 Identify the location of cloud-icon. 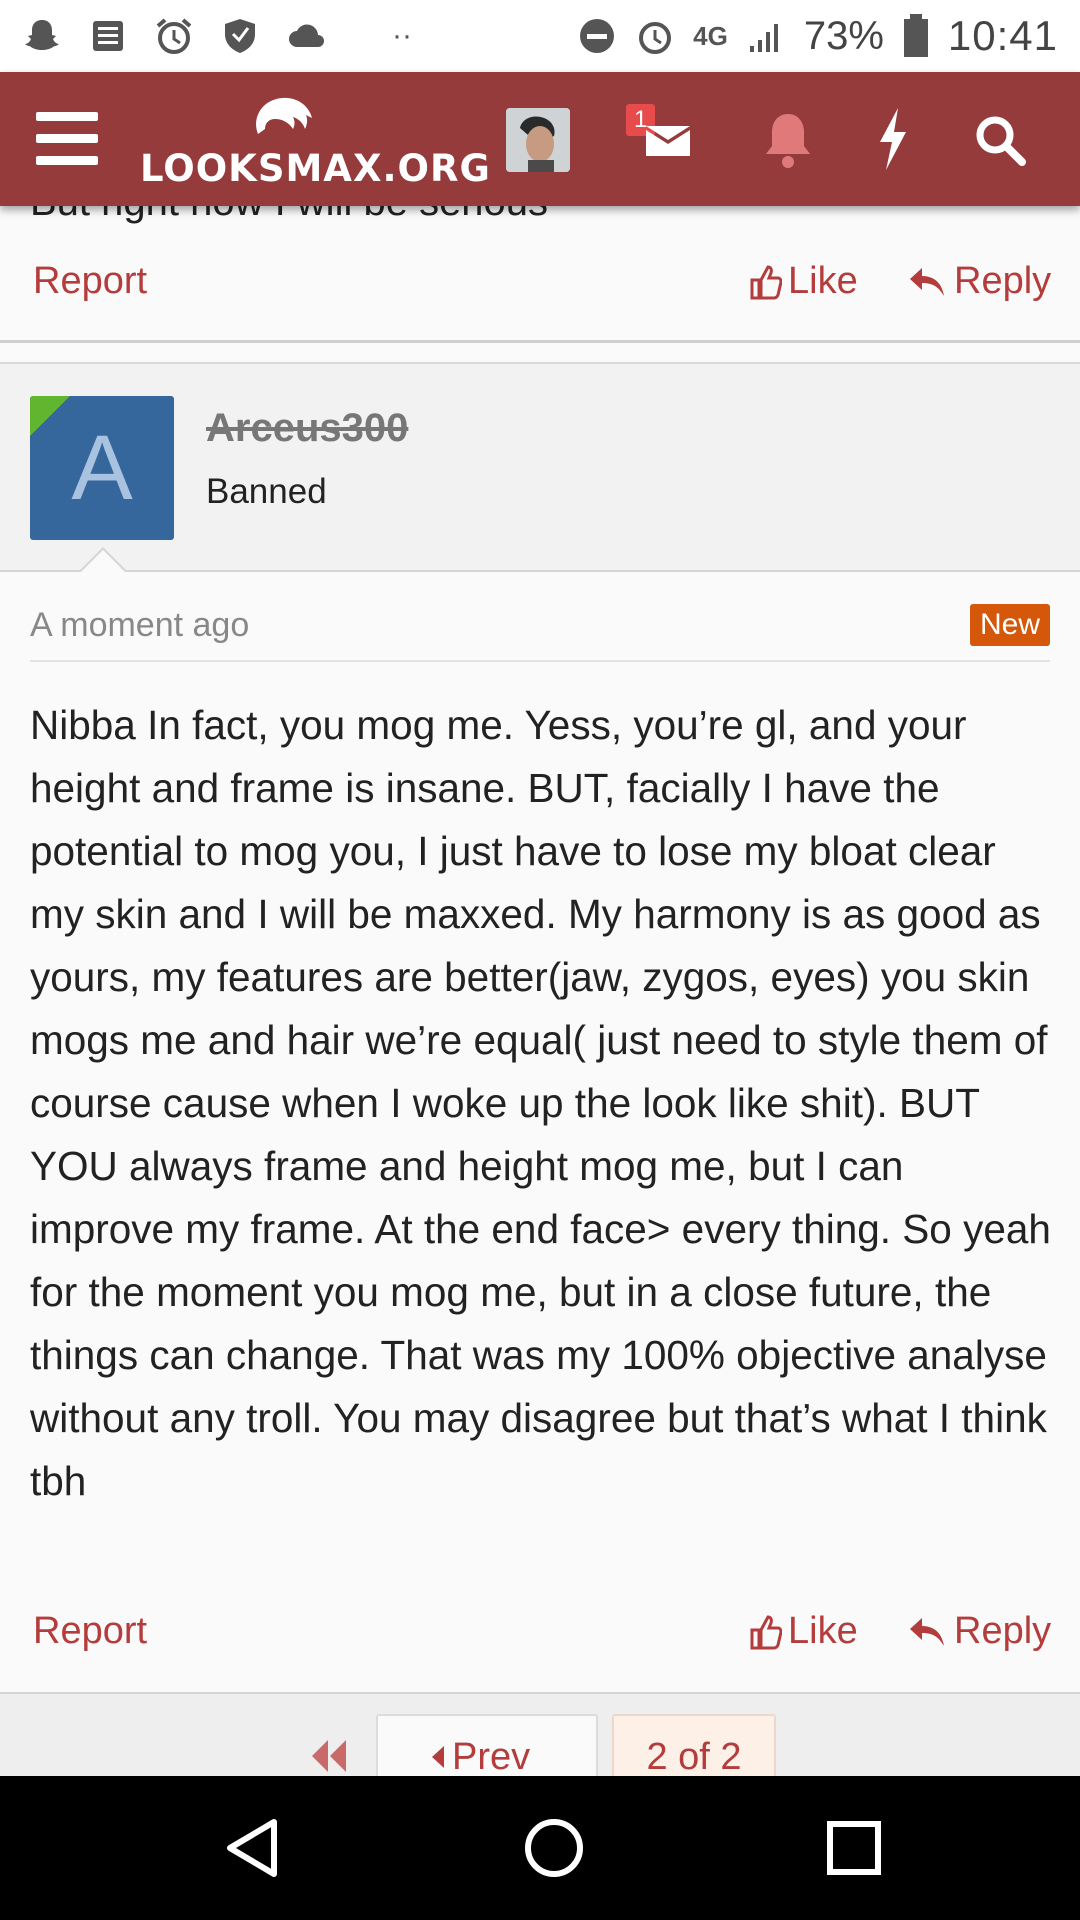
(306, 35).